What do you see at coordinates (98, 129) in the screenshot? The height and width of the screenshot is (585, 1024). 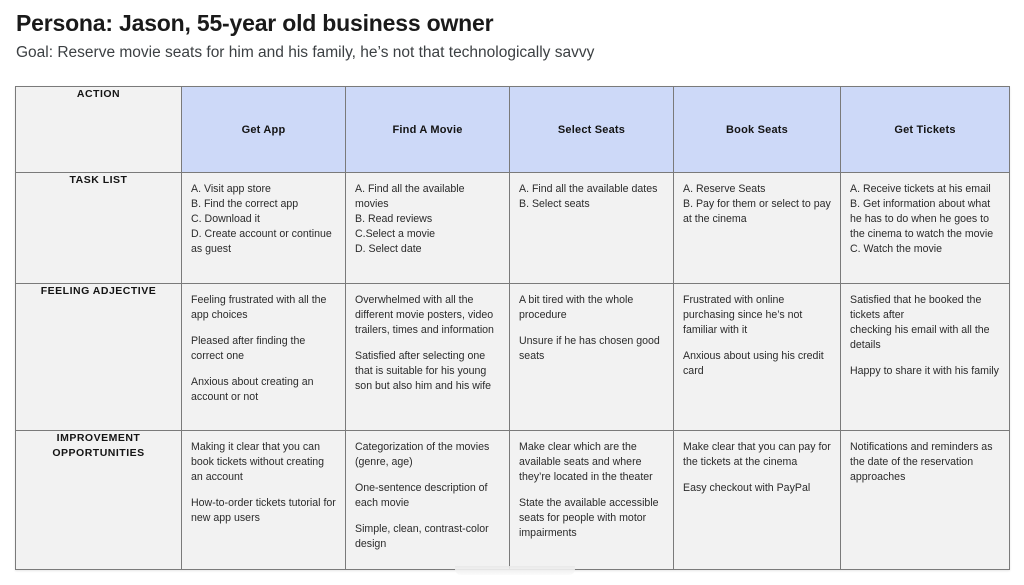 I see `row-label-action: ACTION` at bounding box center [98, 129].